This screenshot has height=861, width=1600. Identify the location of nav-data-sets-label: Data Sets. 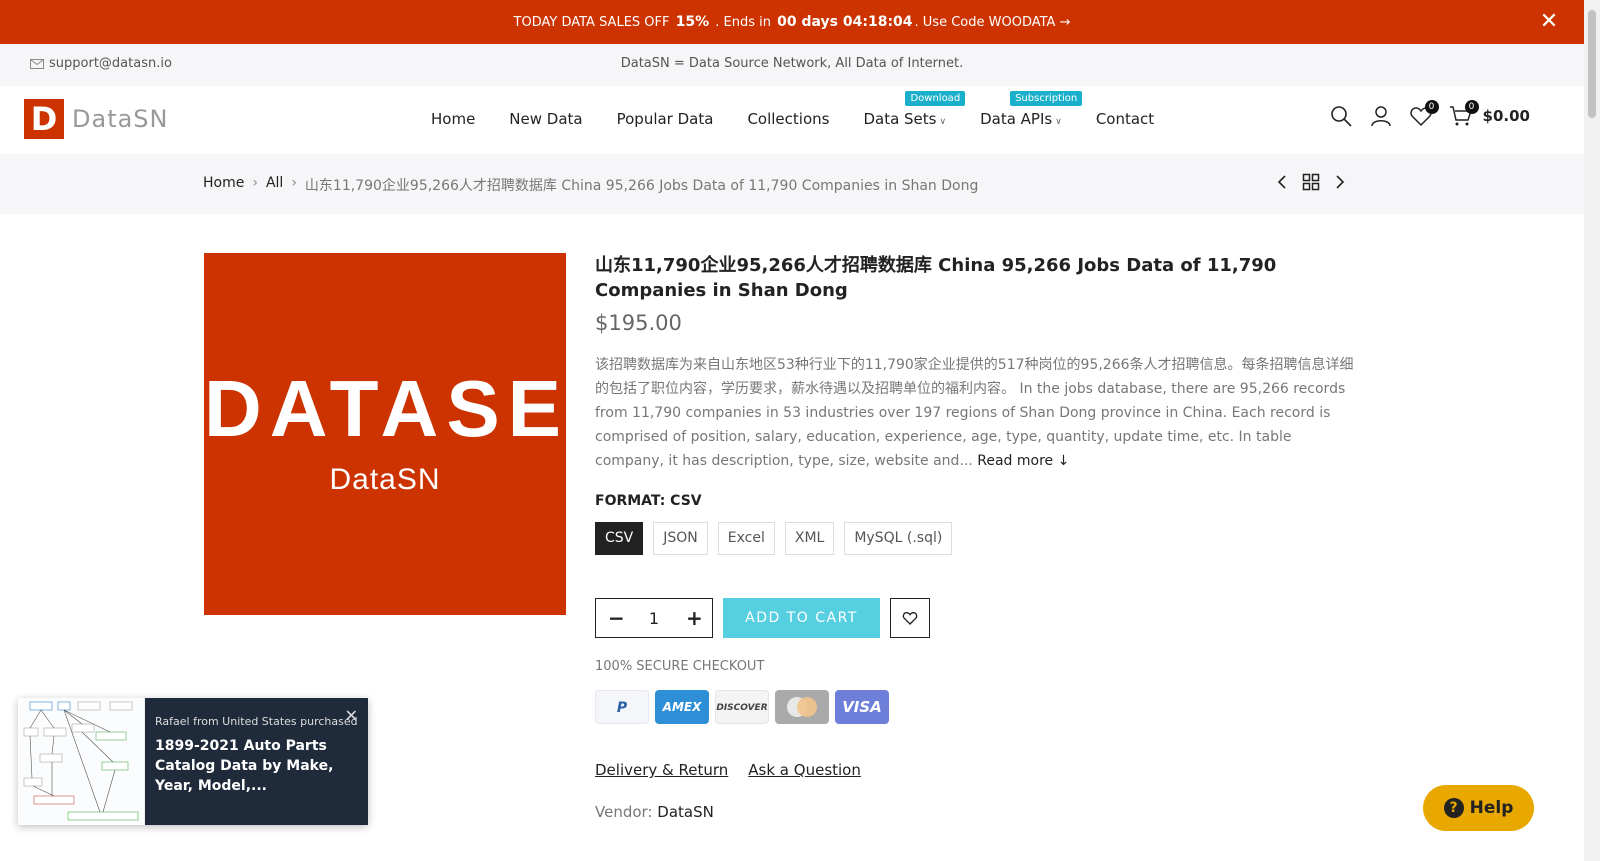
(900, 119).